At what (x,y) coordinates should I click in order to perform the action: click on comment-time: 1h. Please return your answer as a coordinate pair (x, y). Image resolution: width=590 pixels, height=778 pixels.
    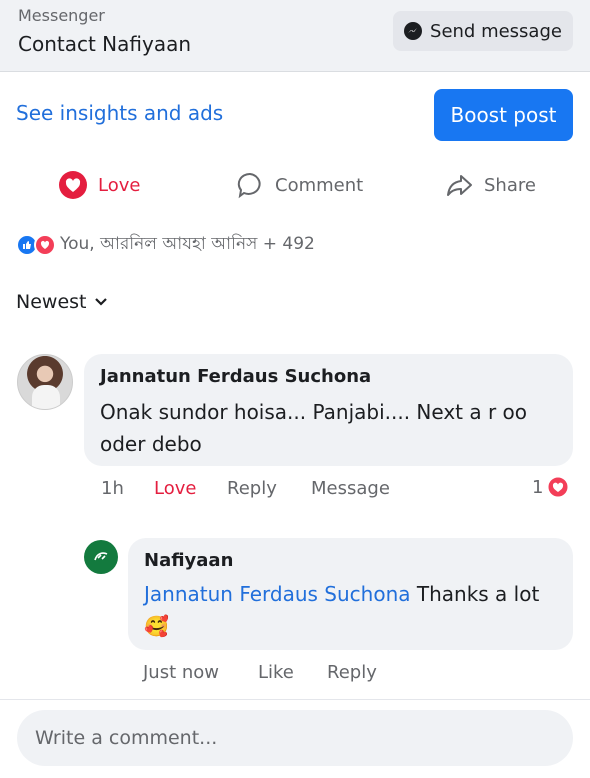
    Looking at the image, I should click on (112, 488).